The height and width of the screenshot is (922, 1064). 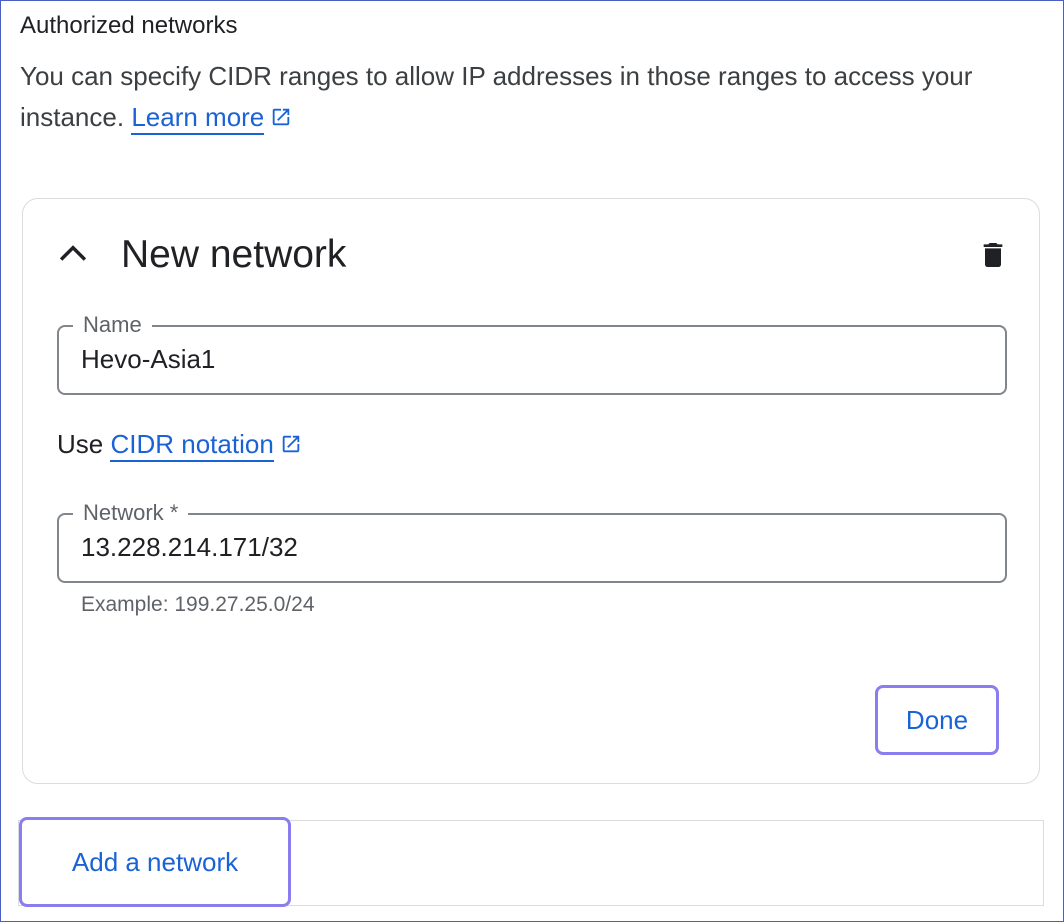 I want to click on network-example-hint: Example: 199.27.25.0/24, so click(x=198, y=604).